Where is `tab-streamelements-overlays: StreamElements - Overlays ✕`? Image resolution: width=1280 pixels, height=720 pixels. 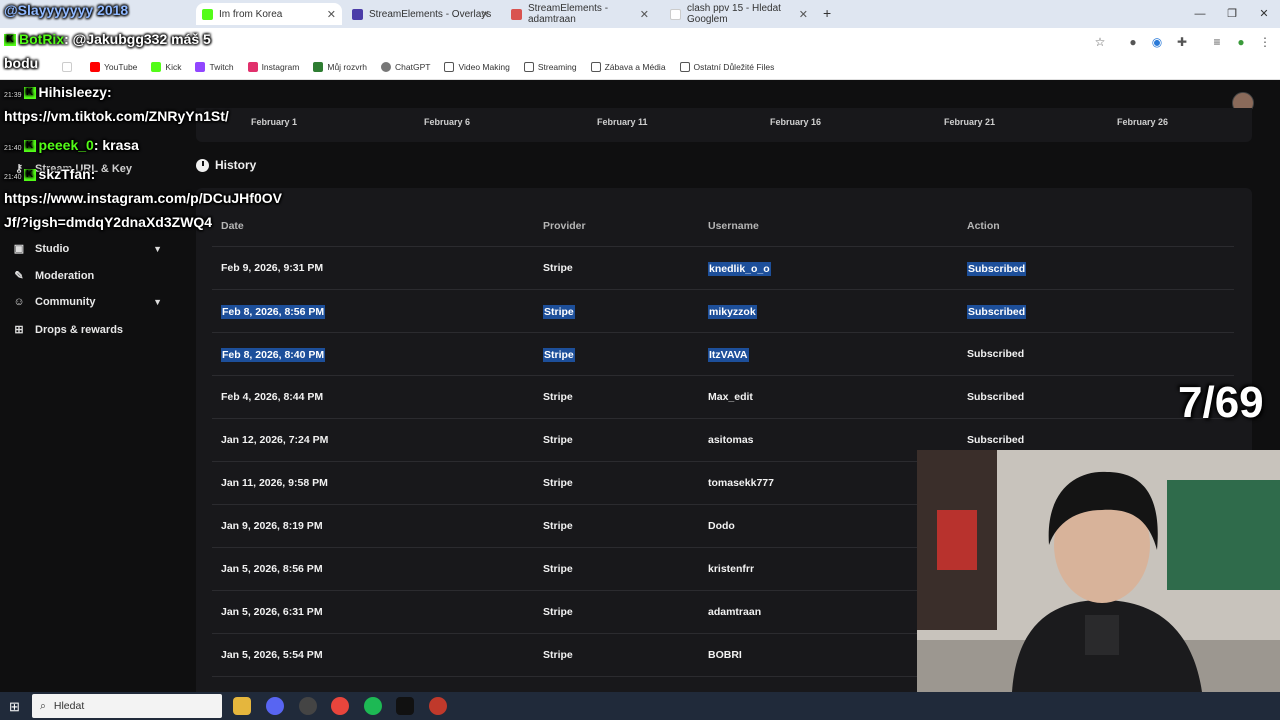
tab-streamelements-overlays: StreamElements - Overlays ✕ is located at coordinates (421, 14).